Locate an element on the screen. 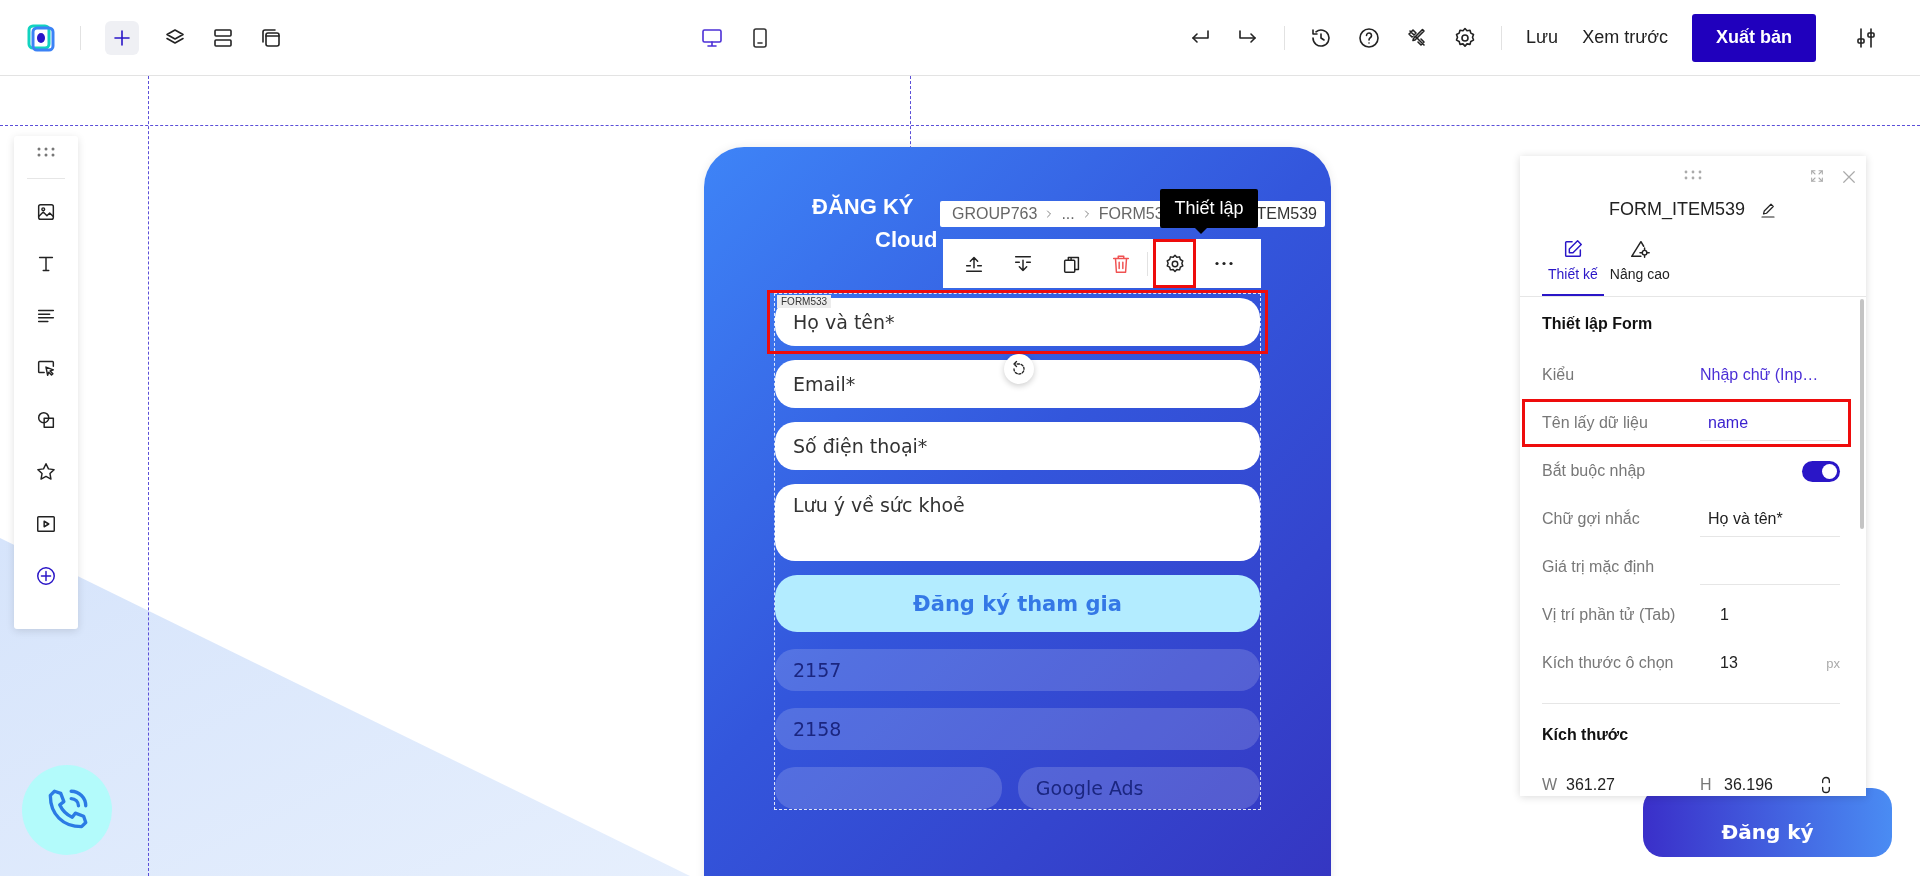 Image resolution: width=1920 pixels, height=877 pixels. rotate-handle is located at coordinates (1019, 369).